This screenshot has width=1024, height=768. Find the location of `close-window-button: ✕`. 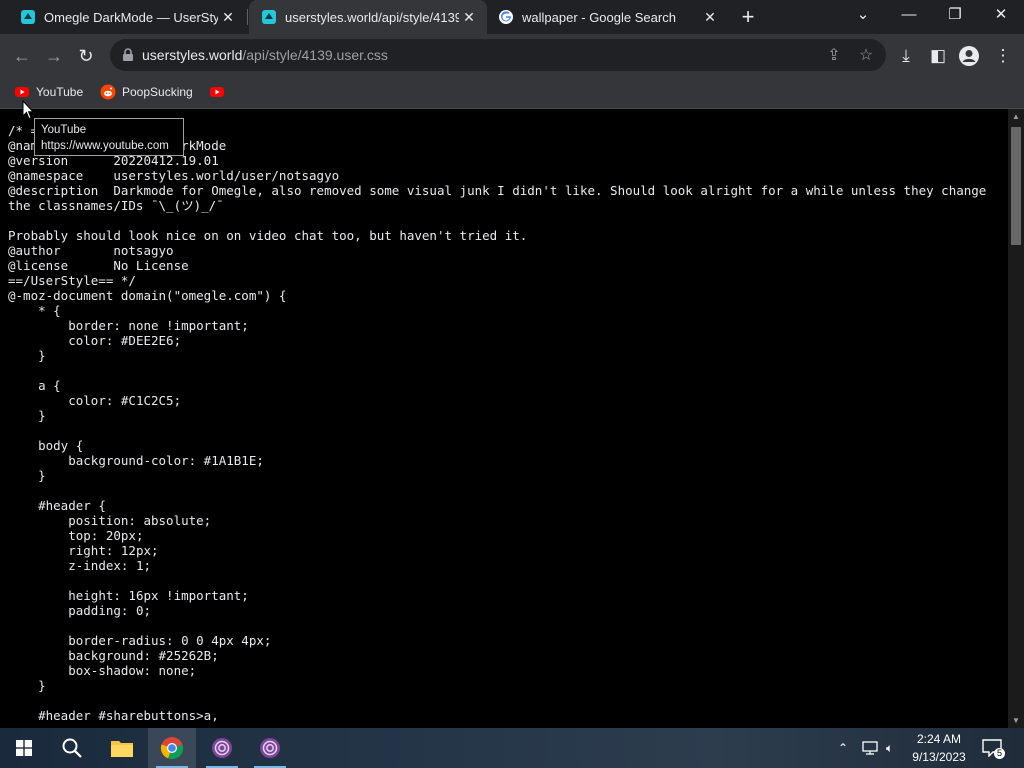

close-window-button: ✕ is located at coordinates (1001, 15).